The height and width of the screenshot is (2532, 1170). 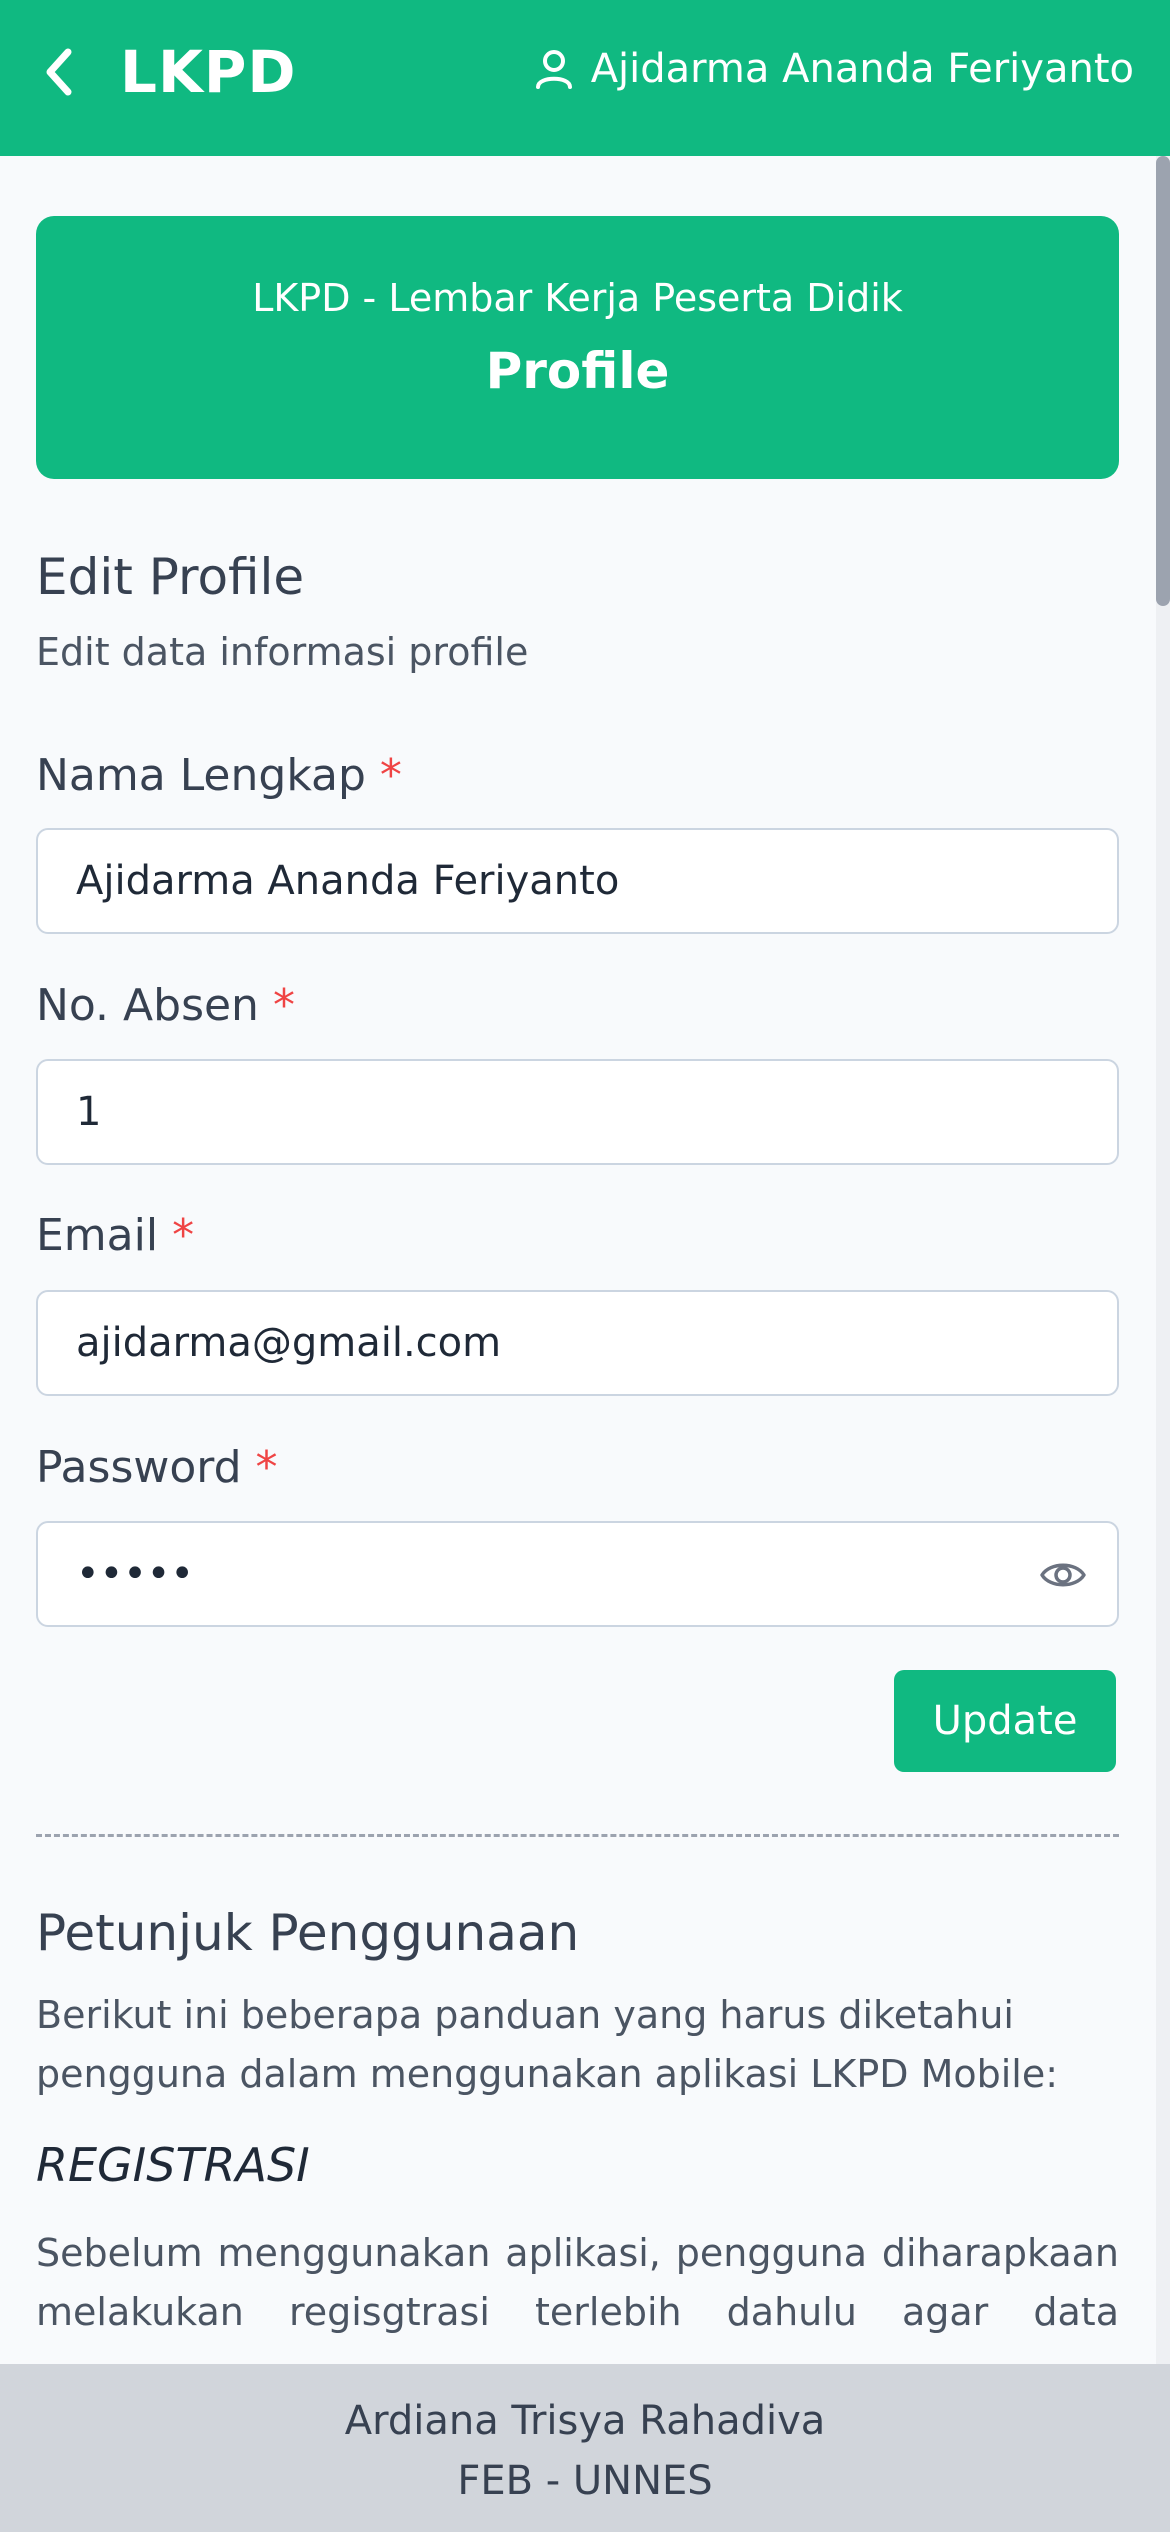 I want to click on banner-title: Profile, so click(x=577, y=371).